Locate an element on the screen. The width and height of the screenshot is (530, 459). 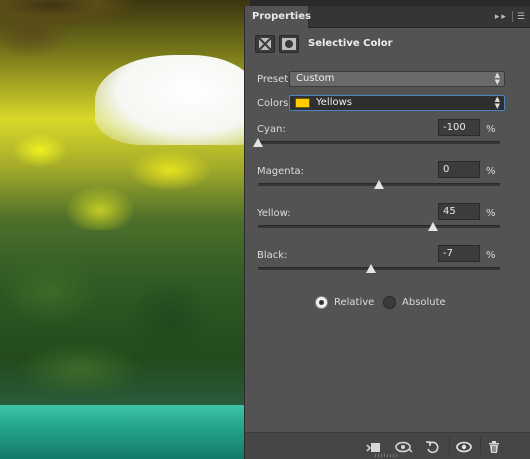
collapse-icon: ▸▸ is located at coordinates (501, 17).